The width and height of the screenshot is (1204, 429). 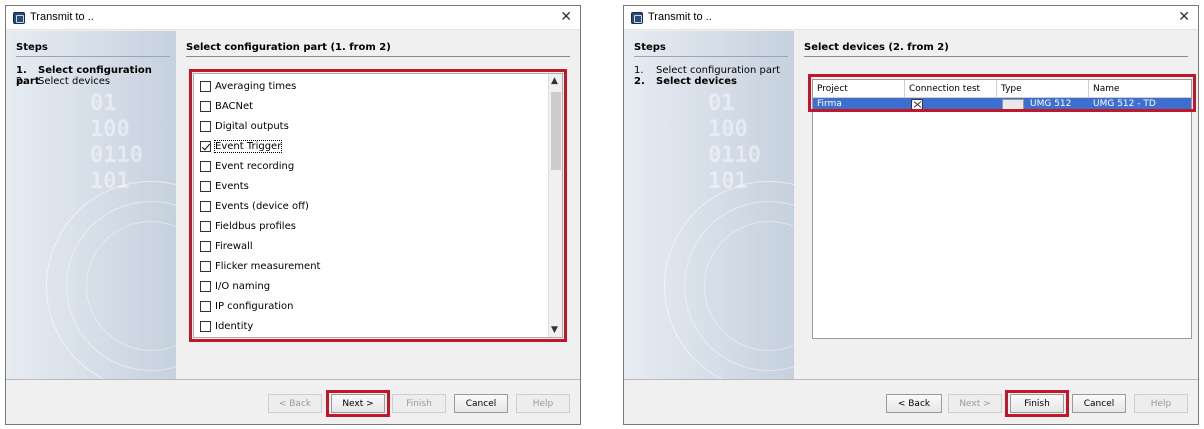 I want to click on next-button: Next >, so click(x=975, y=403).